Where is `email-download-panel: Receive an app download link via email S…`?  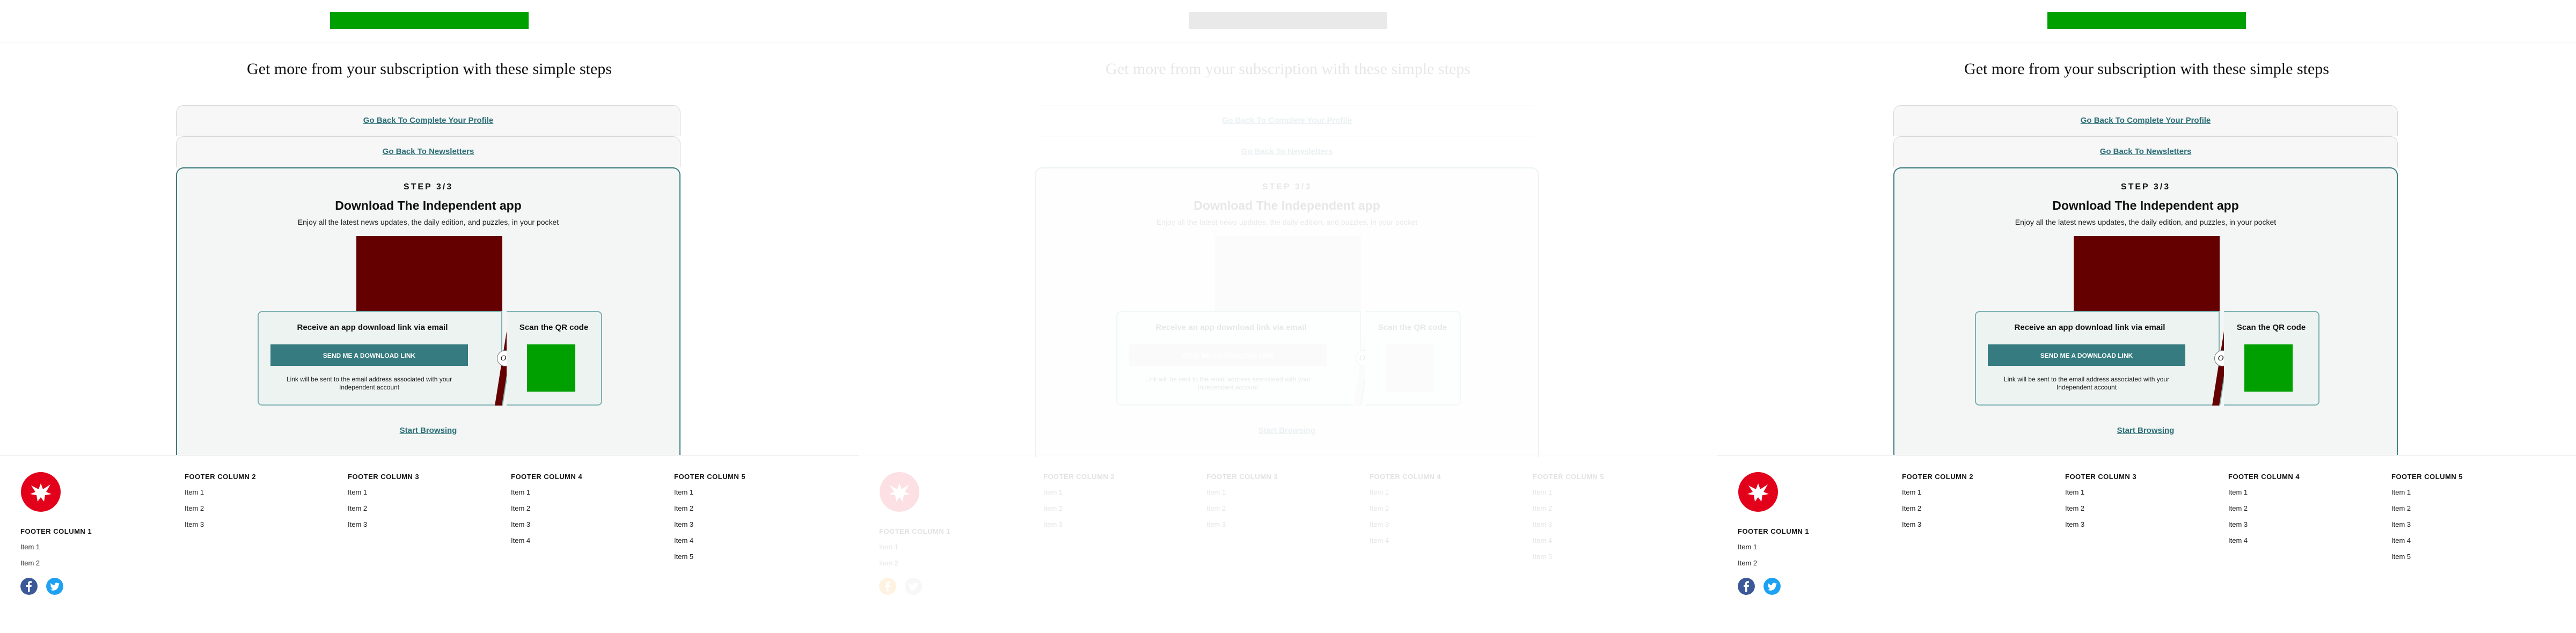
email-download-panel: Receive an app download link via email S… is located at coordinates (380, 359).